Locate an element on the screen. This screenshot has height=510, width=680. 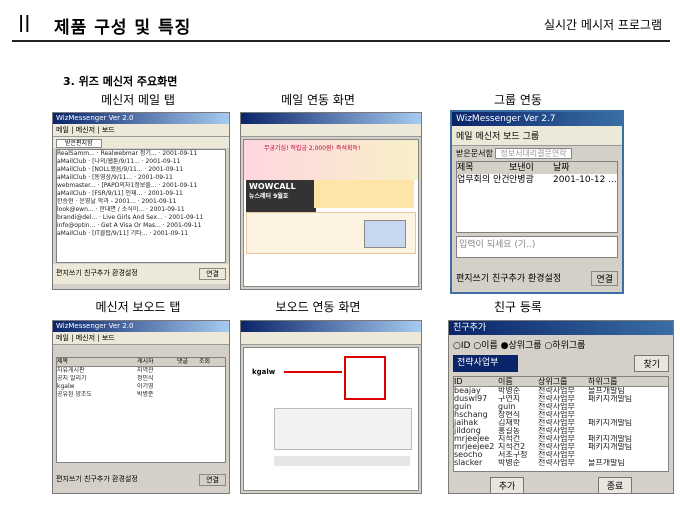
friend-row: hschang 장현식 전략사업부 is located at coordinates (561, 415).